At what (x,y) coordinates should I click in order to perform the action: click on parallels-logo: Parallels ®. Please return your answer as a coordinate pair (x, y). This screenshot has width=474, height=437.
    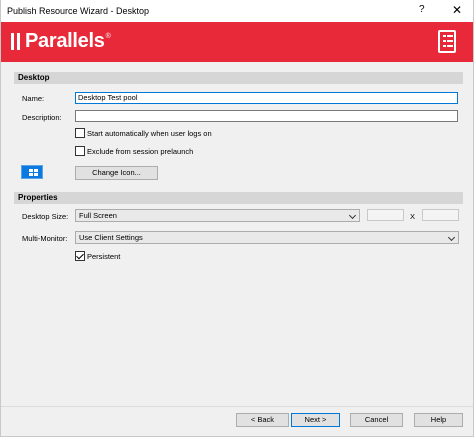
    Looking at the image, I should click on (61, 41).